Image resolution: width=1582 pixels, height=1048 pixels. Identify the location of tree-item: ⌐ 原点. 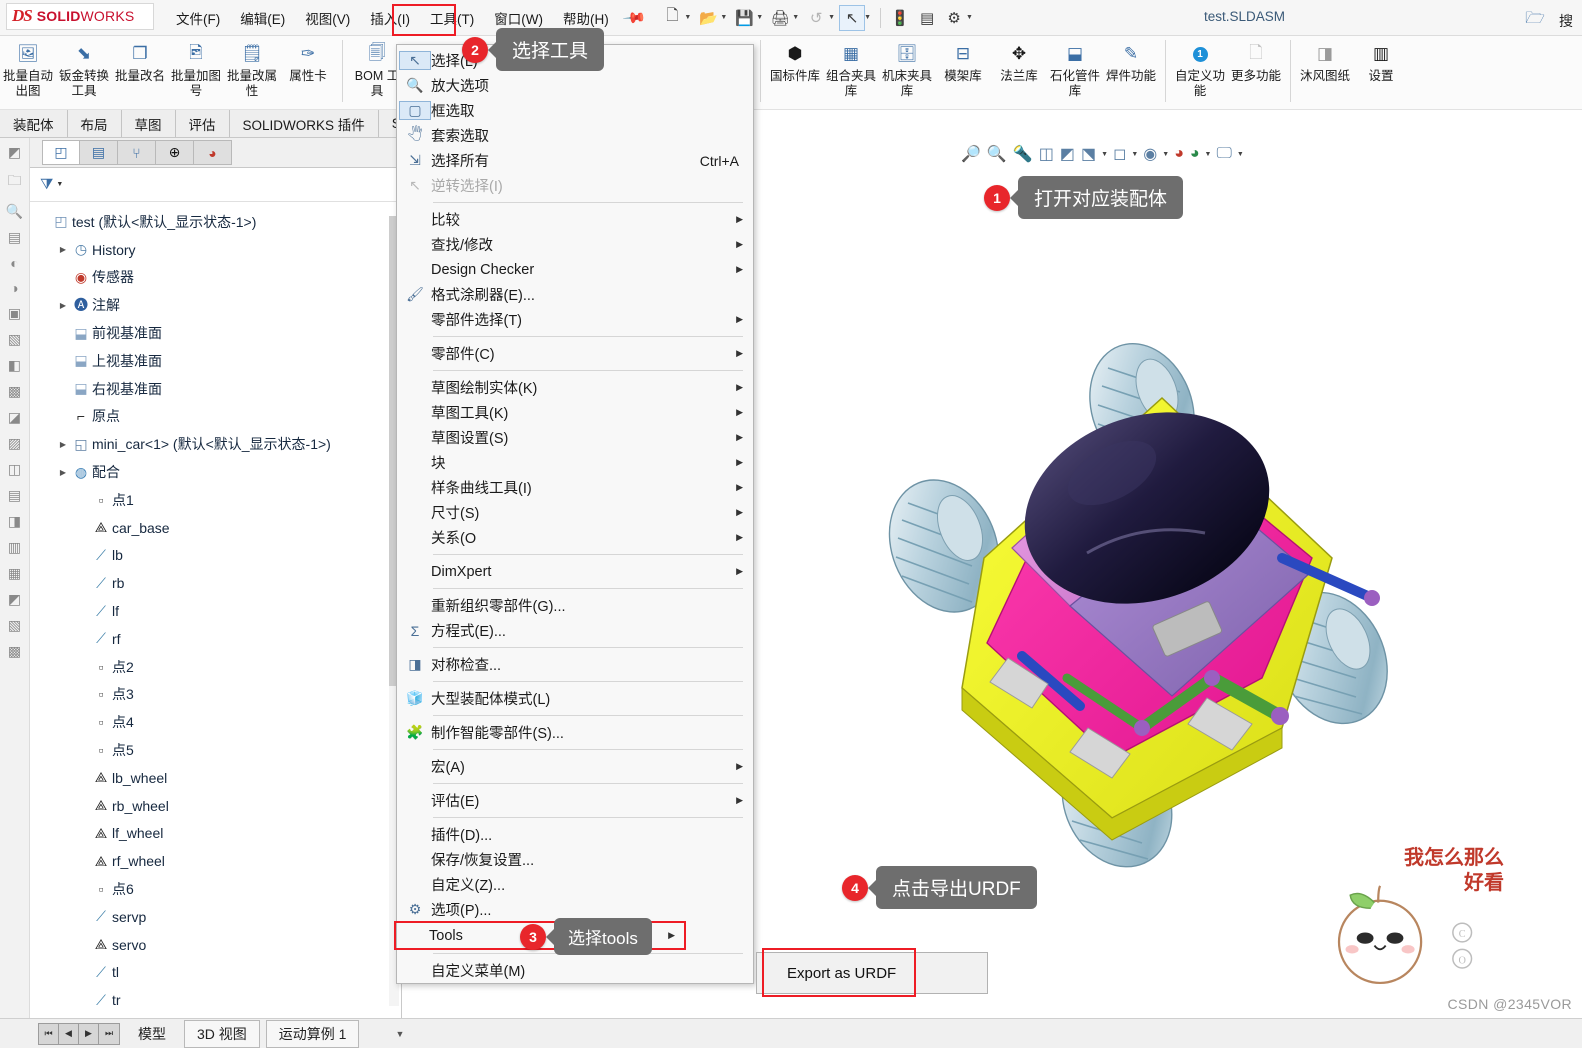
(218, 417).